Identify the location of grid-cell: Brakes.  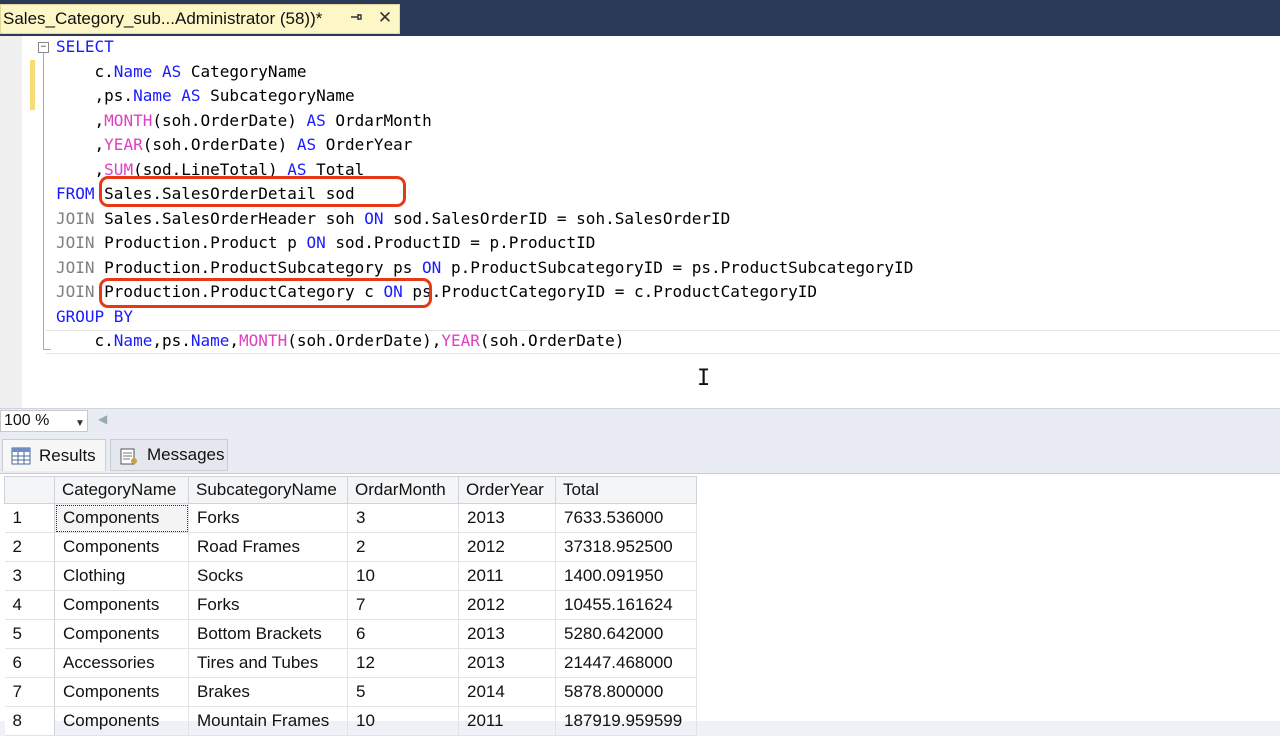
(268, 692).